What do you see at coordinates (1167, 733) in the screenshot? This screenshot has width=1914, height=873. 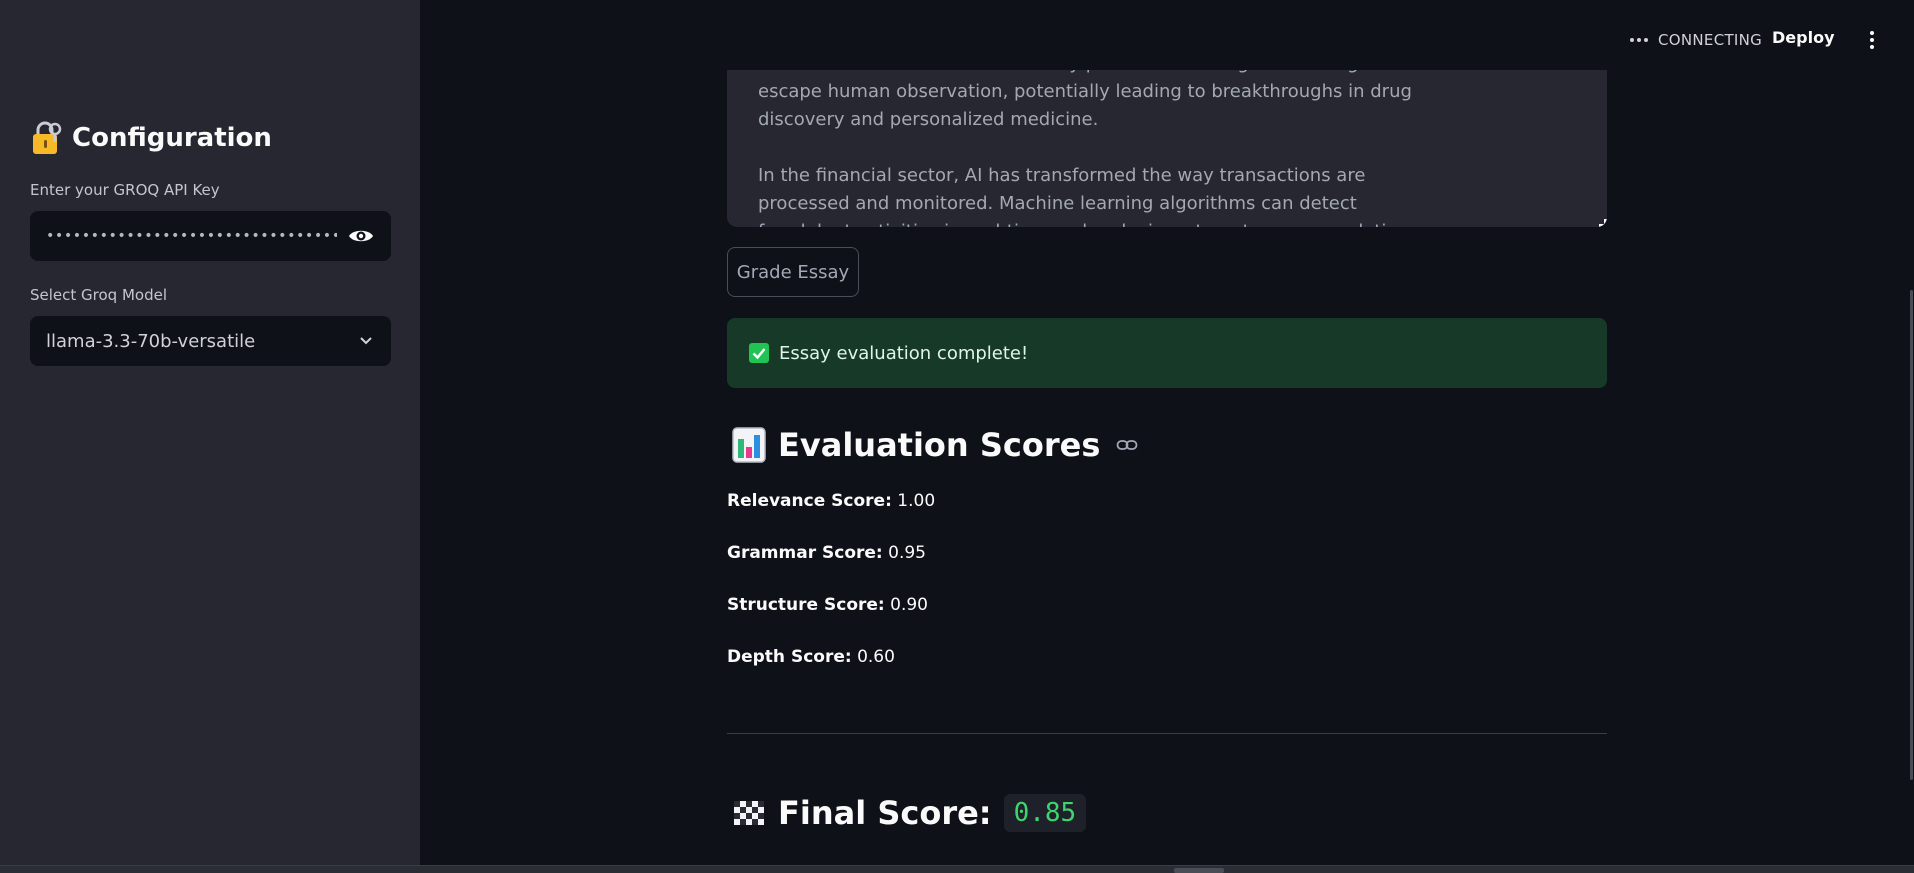 I see `section-divider` at bounding box center [1167, 733].